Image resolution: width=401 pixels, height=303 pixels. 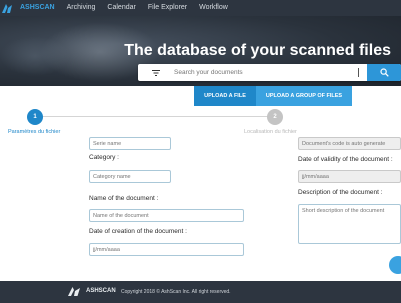 What do you see at coordinates (35, 56) in the screenshot?
I see `hero-background-image-detail` at bounding box center [35, 56].